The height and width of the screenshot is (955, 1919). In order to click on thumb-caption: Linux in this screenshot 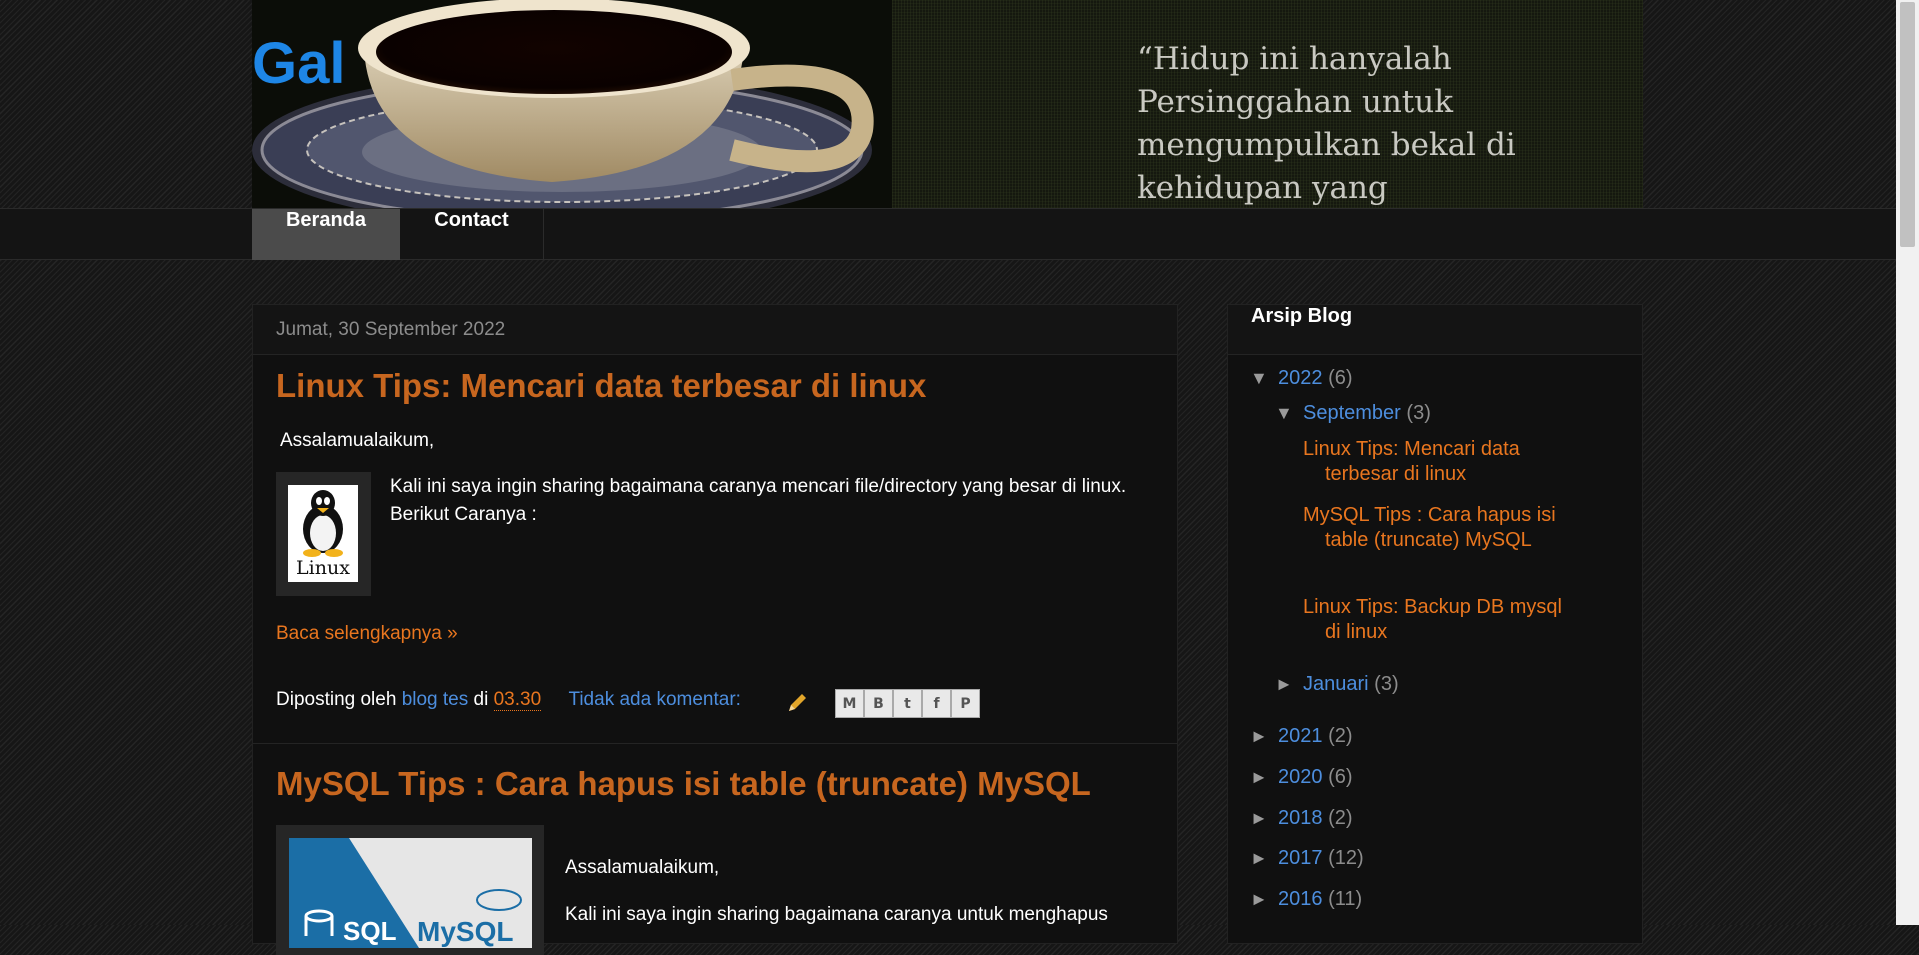, I will do `click(323, 568)`.